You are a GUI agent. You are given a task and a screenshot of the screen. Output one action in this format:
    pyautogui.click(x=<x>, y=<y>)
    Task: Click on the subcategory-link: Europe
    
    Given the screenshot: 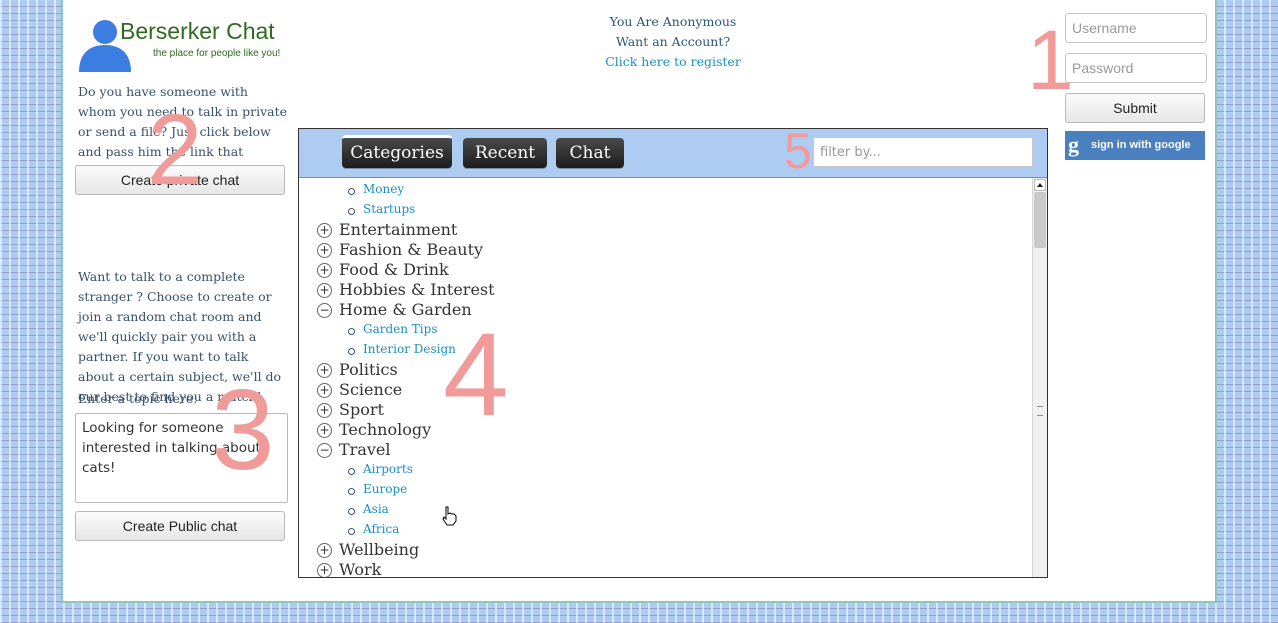 What is the action you would take?
    pyautogui.click(x=385, y=489)
    